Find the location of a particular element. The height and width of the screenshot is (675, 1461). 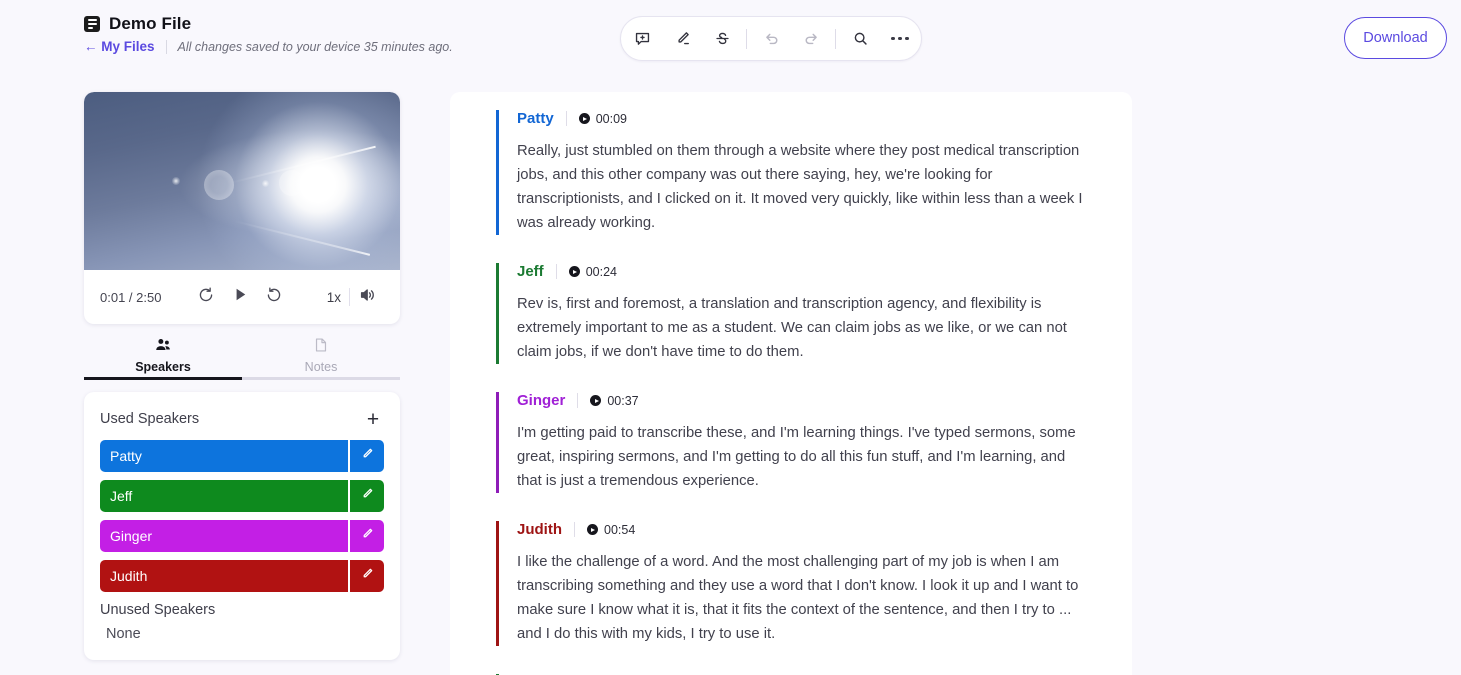

segment-header: Jeff 00:24 is located at coordinates (805, 271).